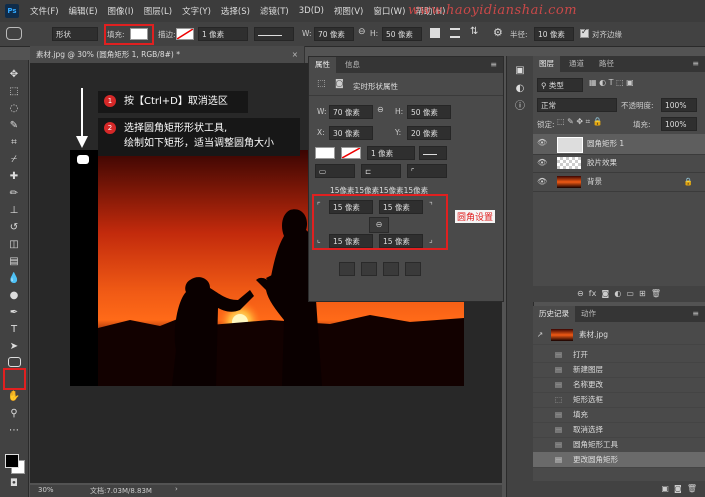 This screenshot has width=705, height=497. Describe the element at coordinates (642, 293) in the screenshot. I see `new-layer-icon: ⊞` at that location.